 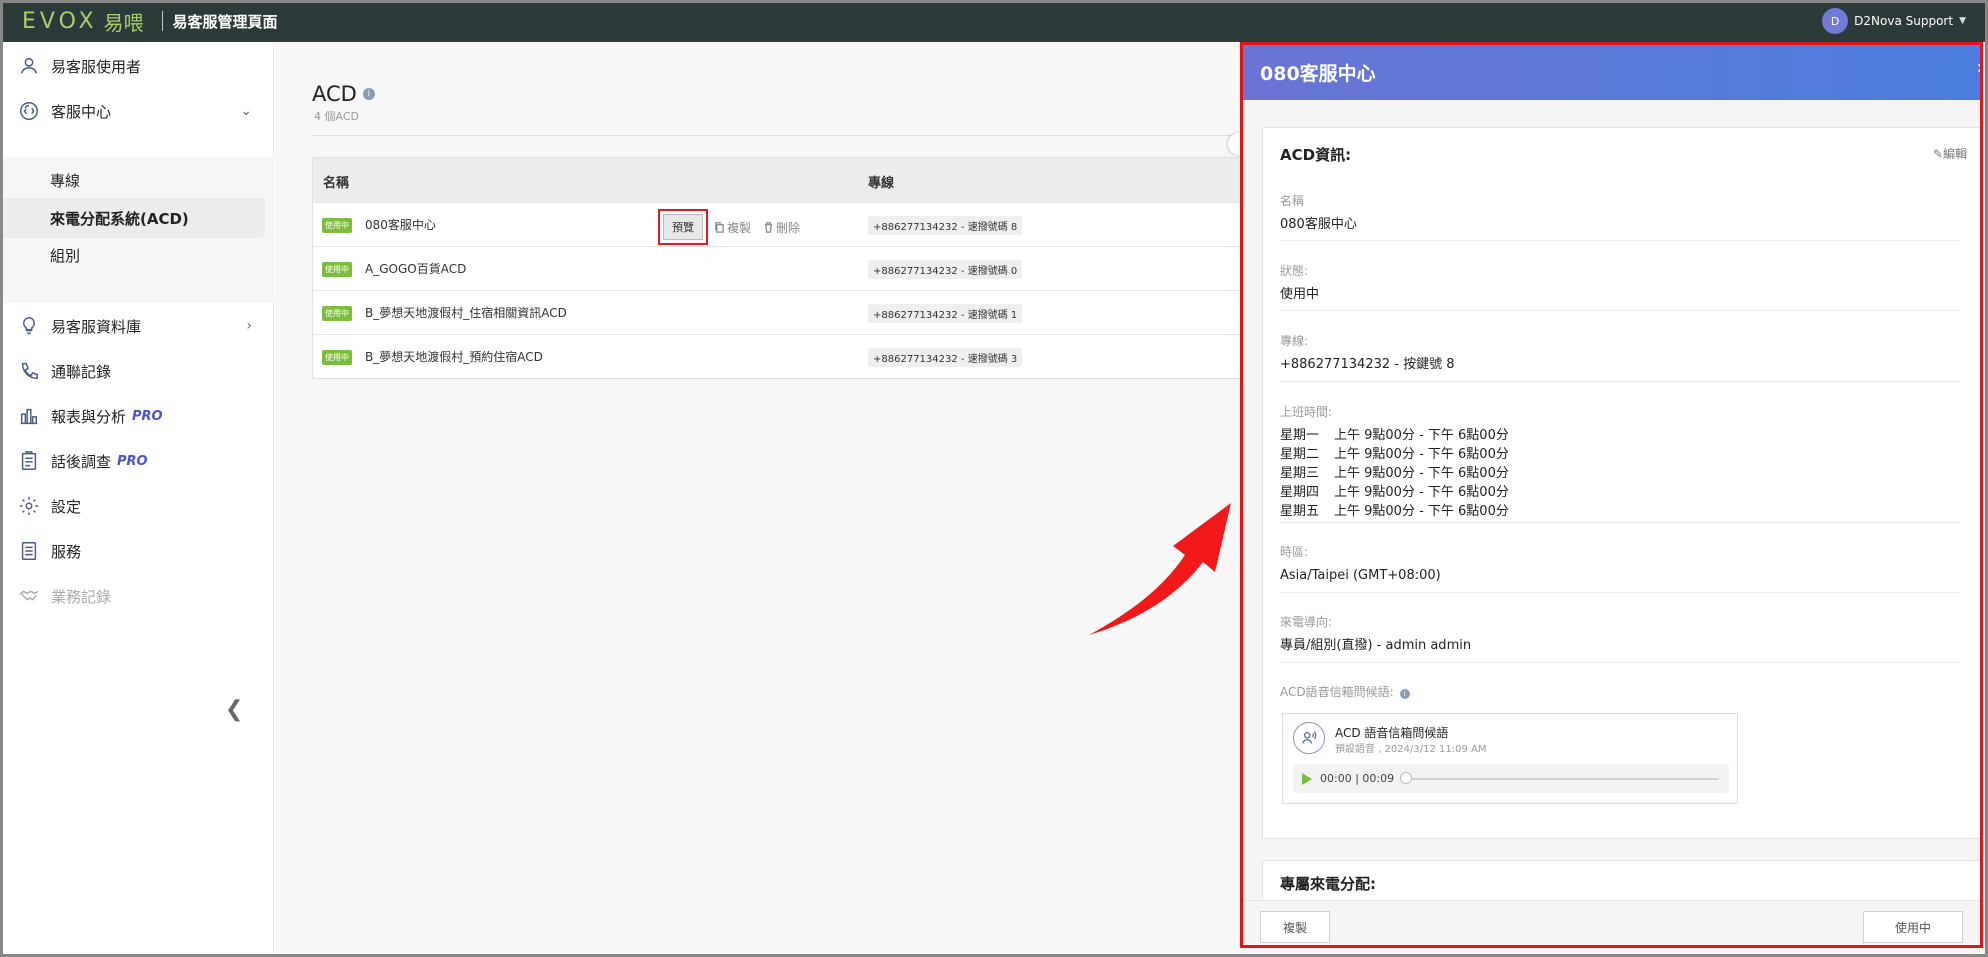 What do you see at coordinates (29, 551) in the screenshot?
I see `service-list-icon` at bounding box center [29, 551].